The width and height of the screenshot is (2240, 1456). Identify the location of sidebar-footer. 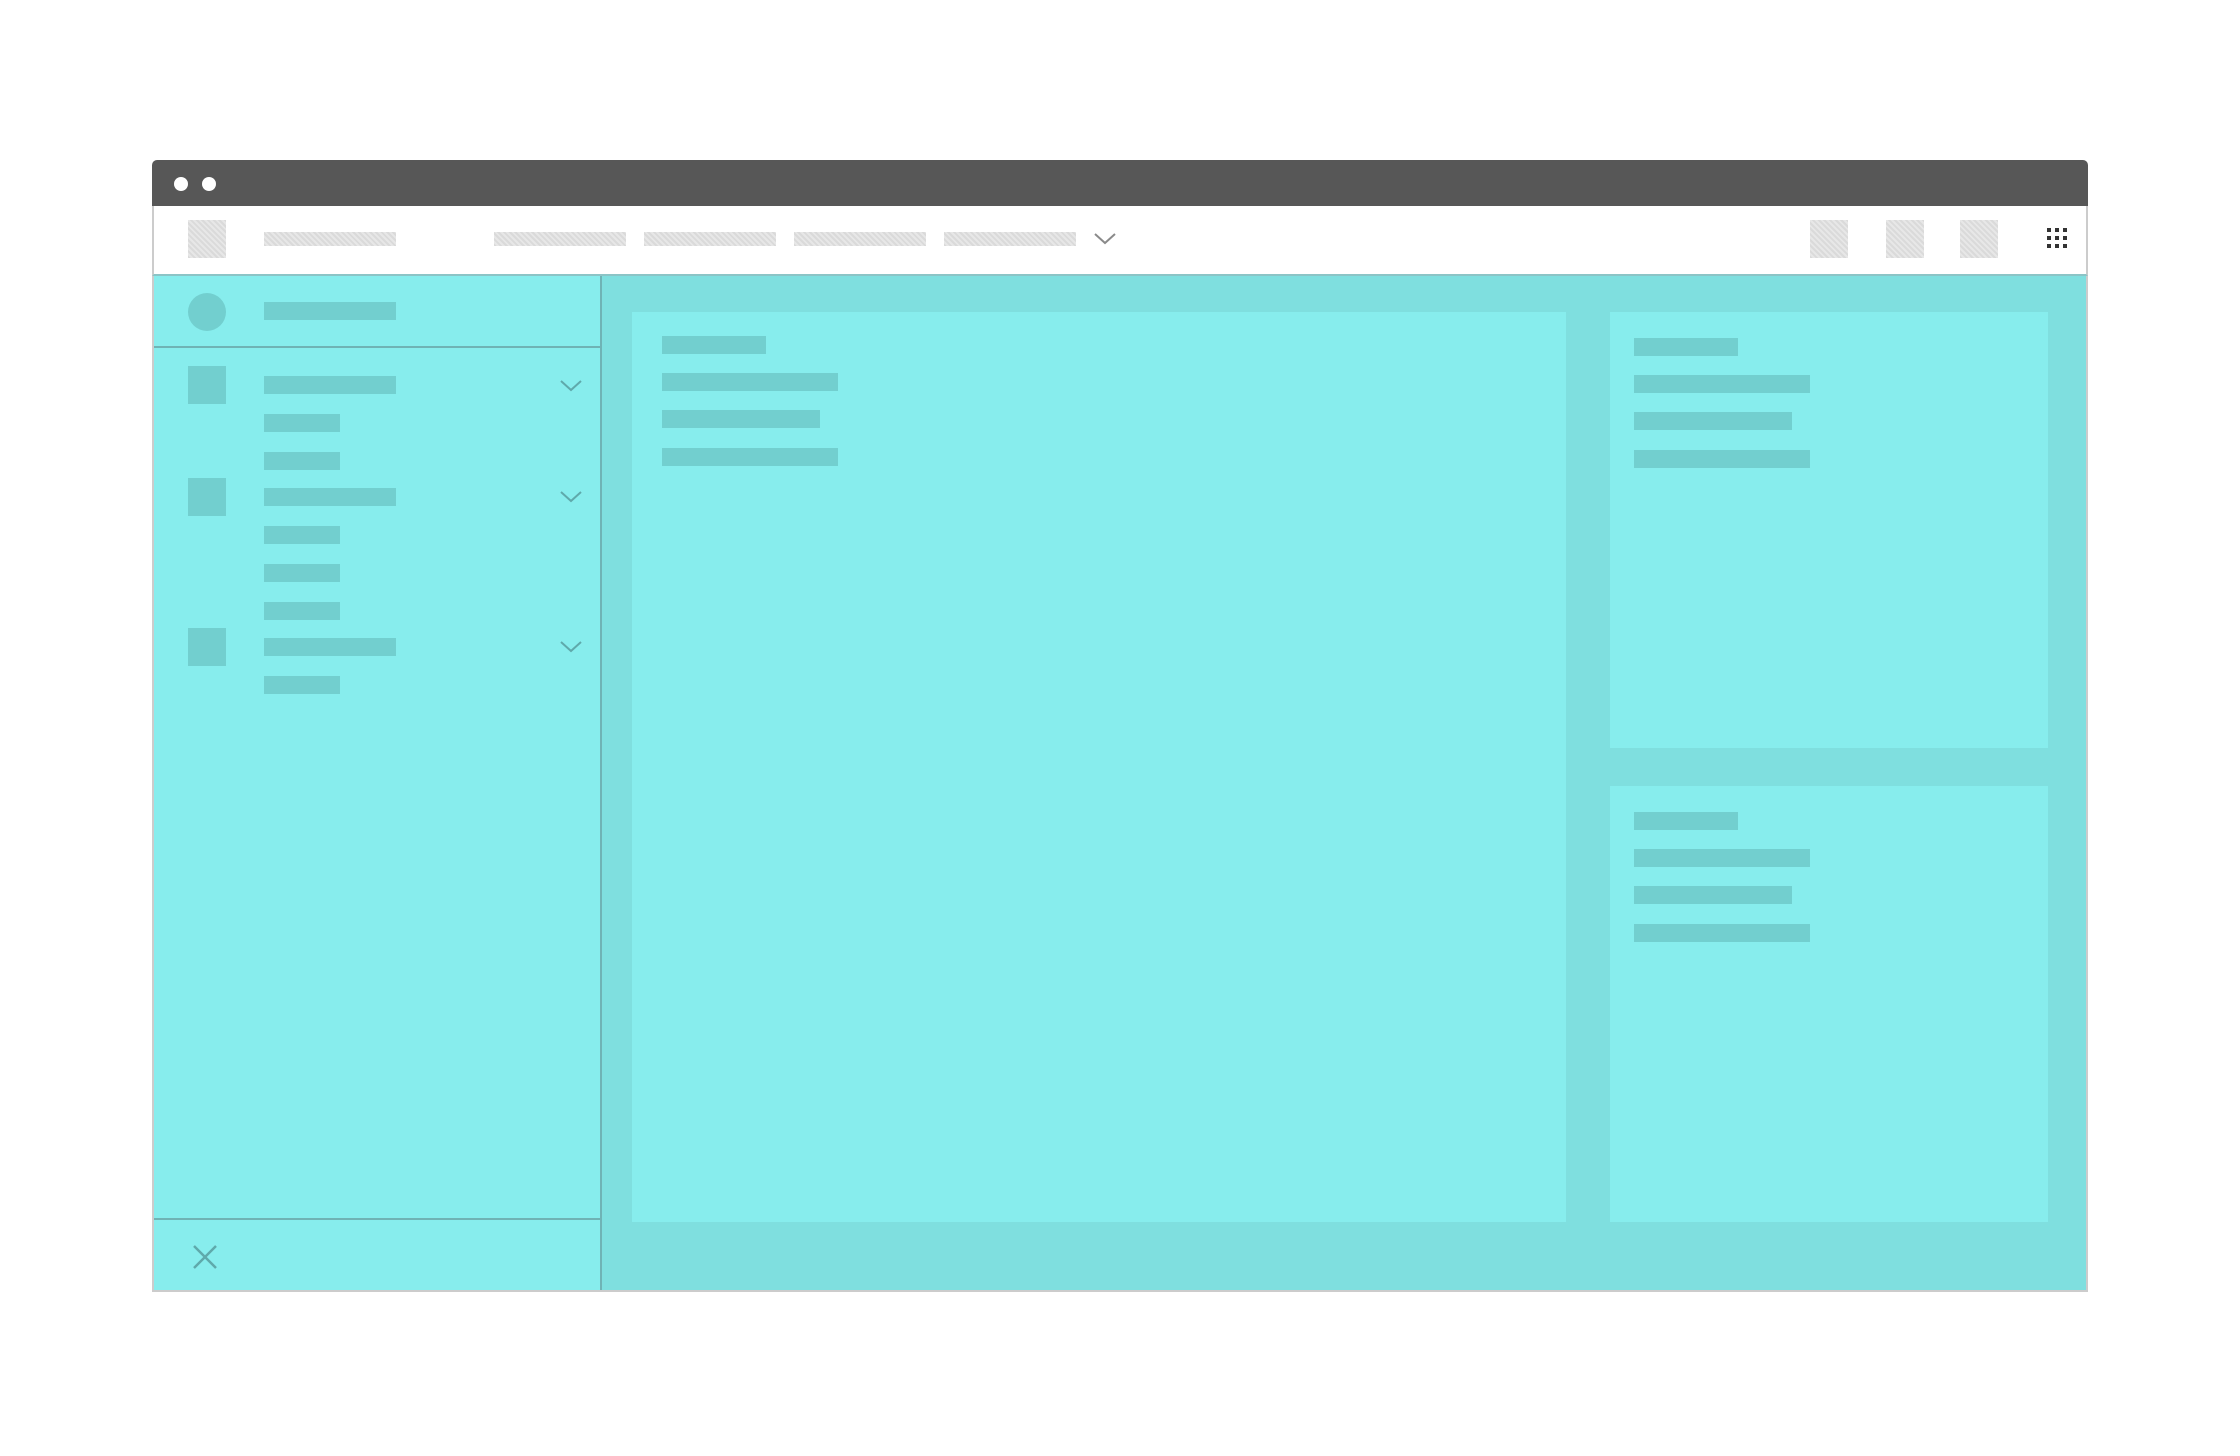
(377, 1255).